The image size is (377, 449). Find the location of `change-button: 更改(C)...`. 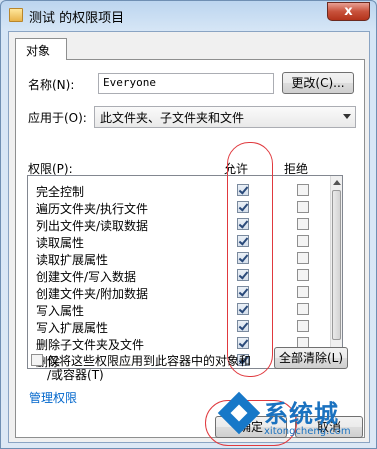

change-button: 更改(C)... is located at coordinates (318, 83).